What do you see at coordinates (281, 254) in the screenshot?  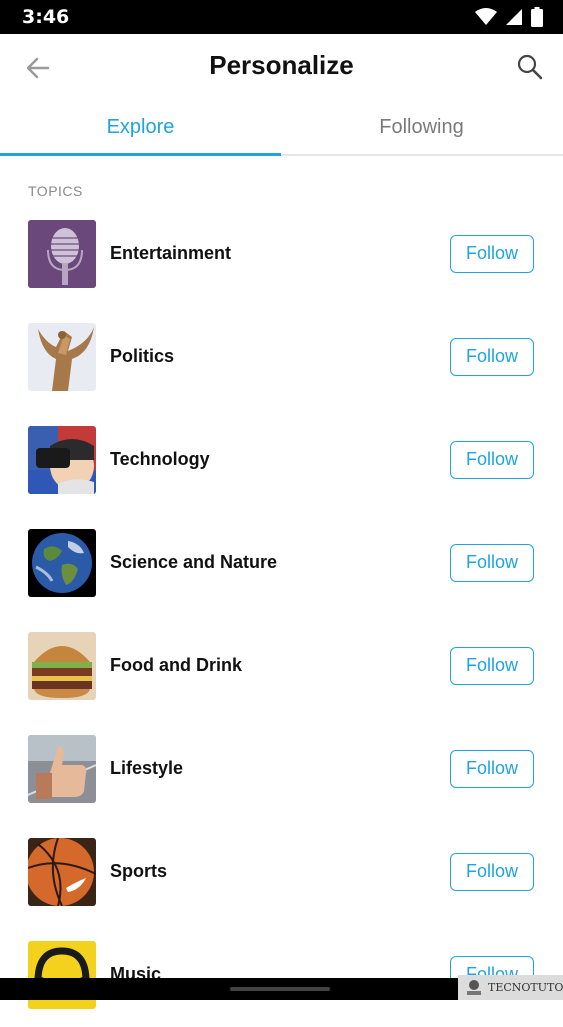 I see `topic-item-entertainment: Entertainment Follow` at bounding box center [281, 254].